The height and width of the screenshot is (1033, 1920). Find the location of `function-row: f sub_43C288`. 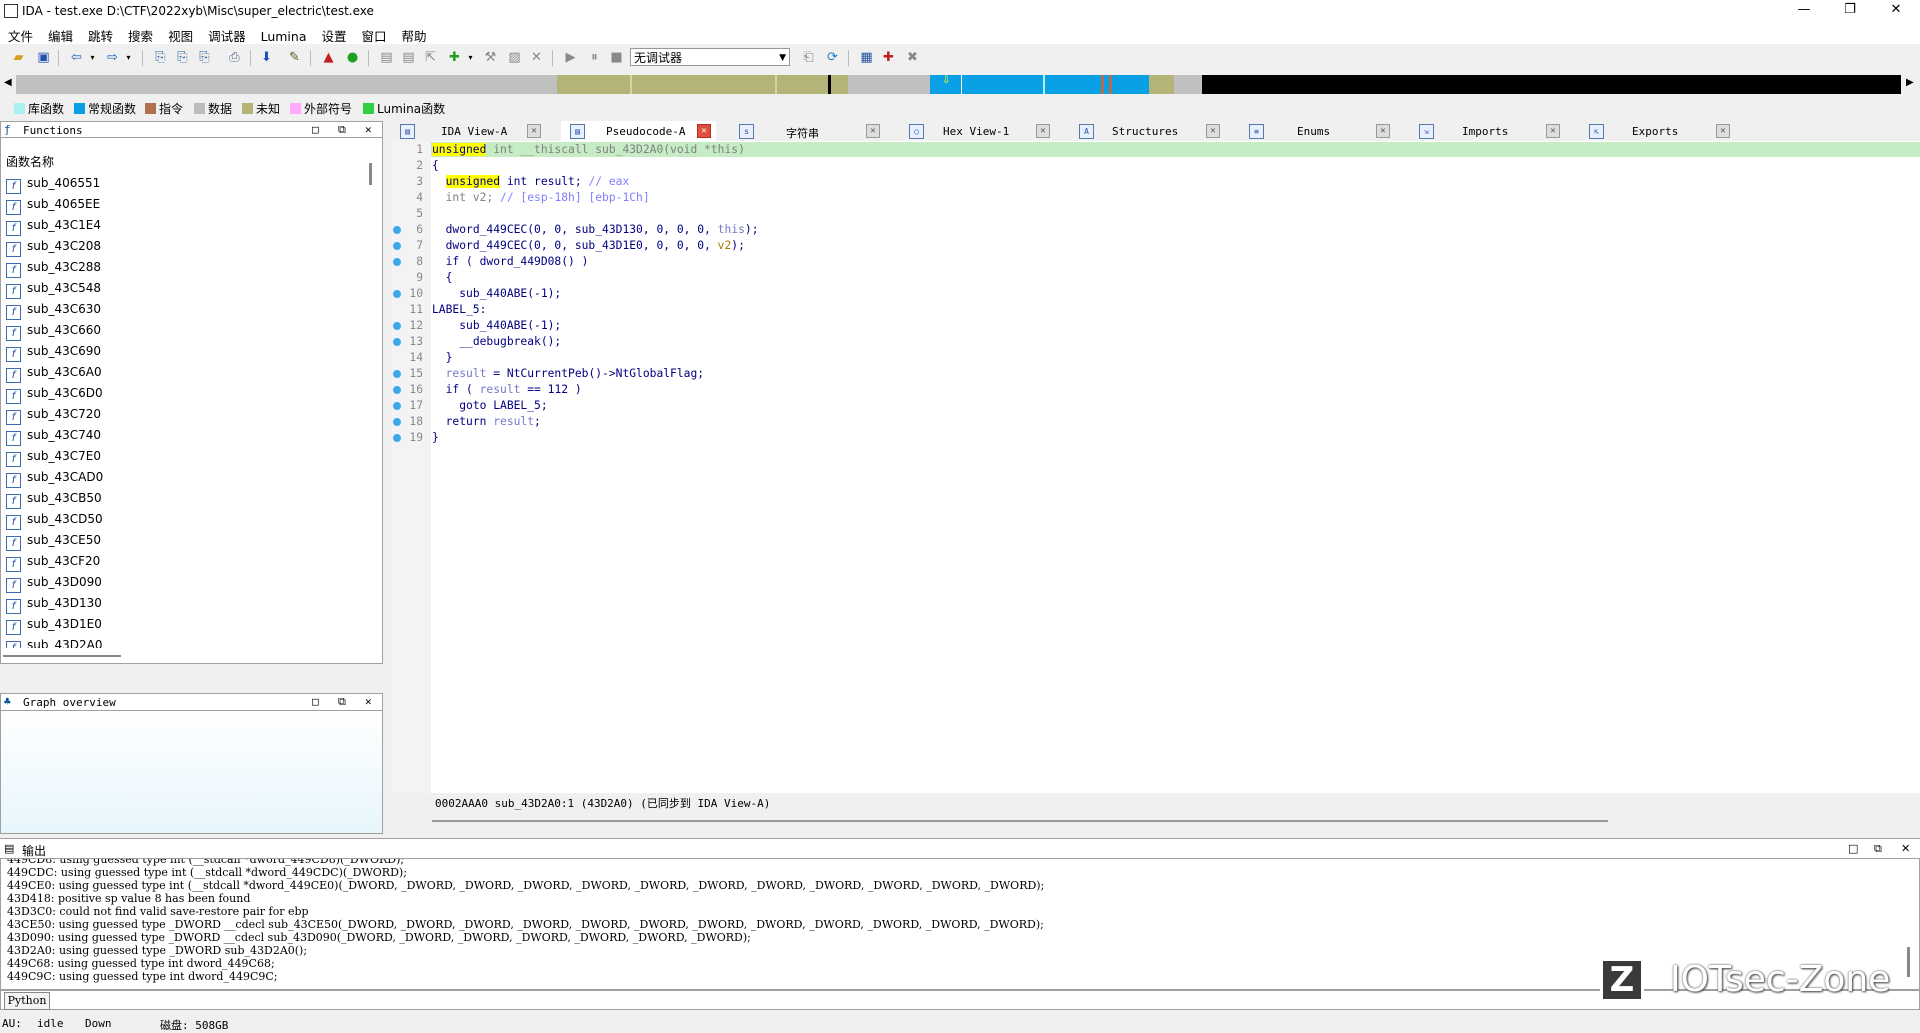

function-row: f sub_43C288 is located at coordinates (53, 270).